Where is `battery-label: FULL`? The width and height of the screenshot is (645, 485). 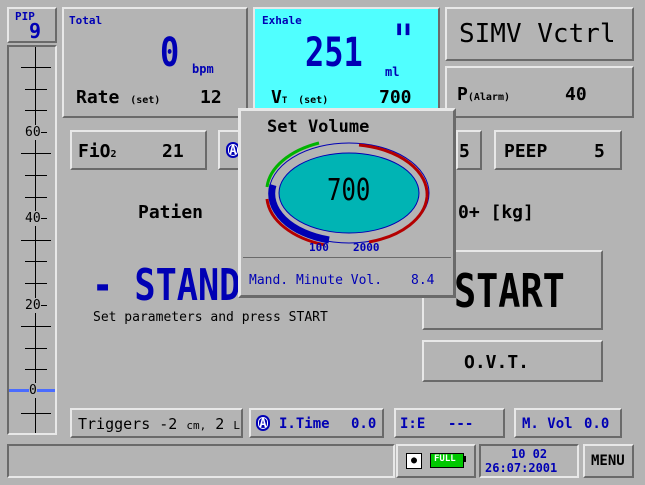 battery-label: FULL is located at coordinates (445, 459).